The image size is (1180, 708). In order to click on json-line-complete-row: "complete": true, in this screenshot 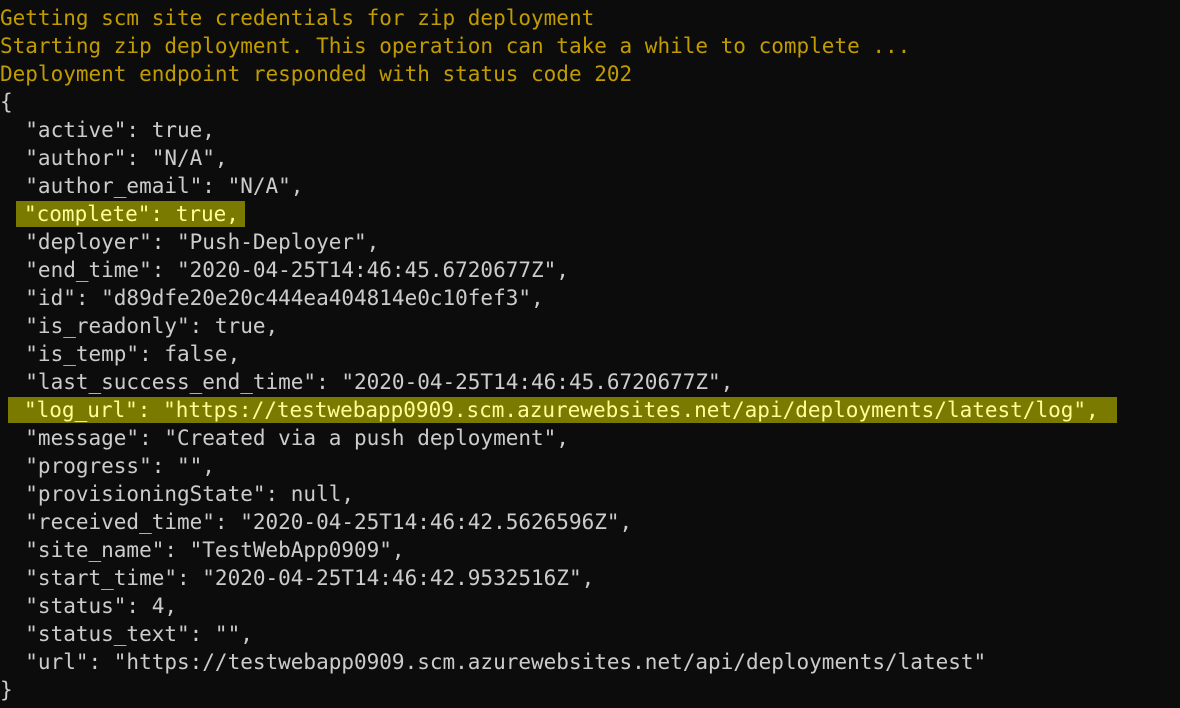, I will do `click(590, 214)`.